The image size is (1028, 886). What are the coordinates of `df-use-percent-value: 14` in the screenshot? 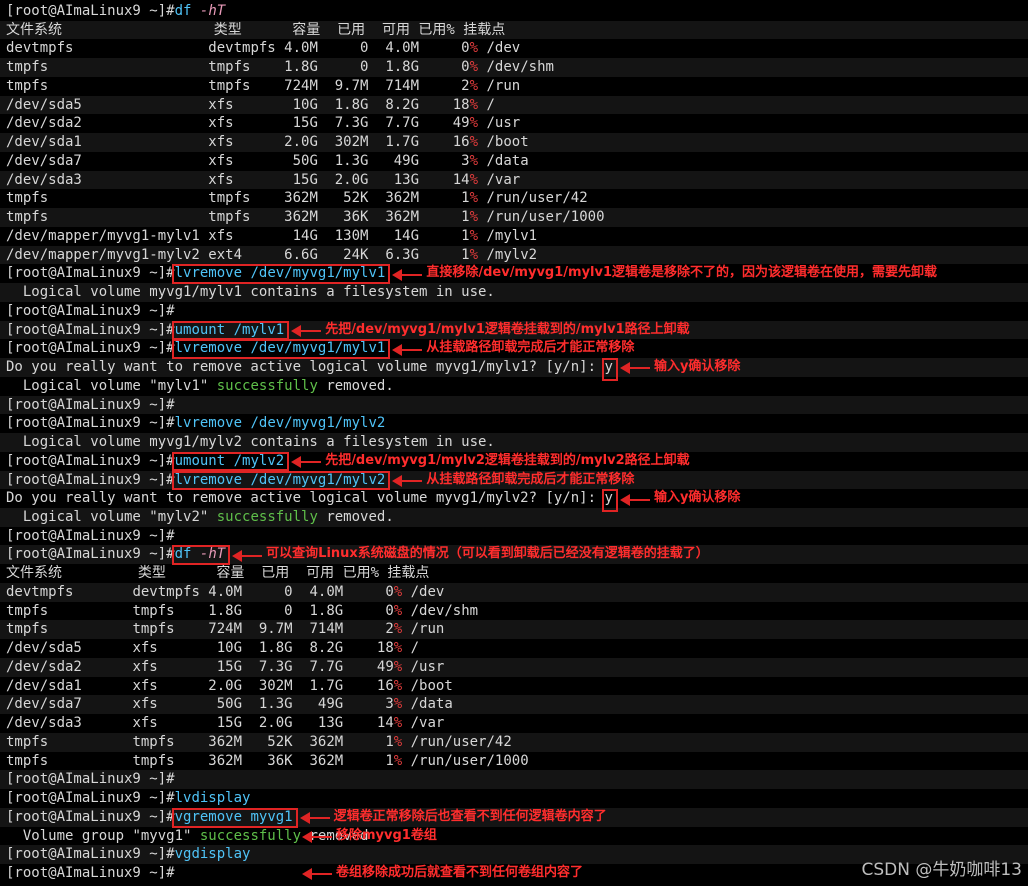 It's located at (372, 723).